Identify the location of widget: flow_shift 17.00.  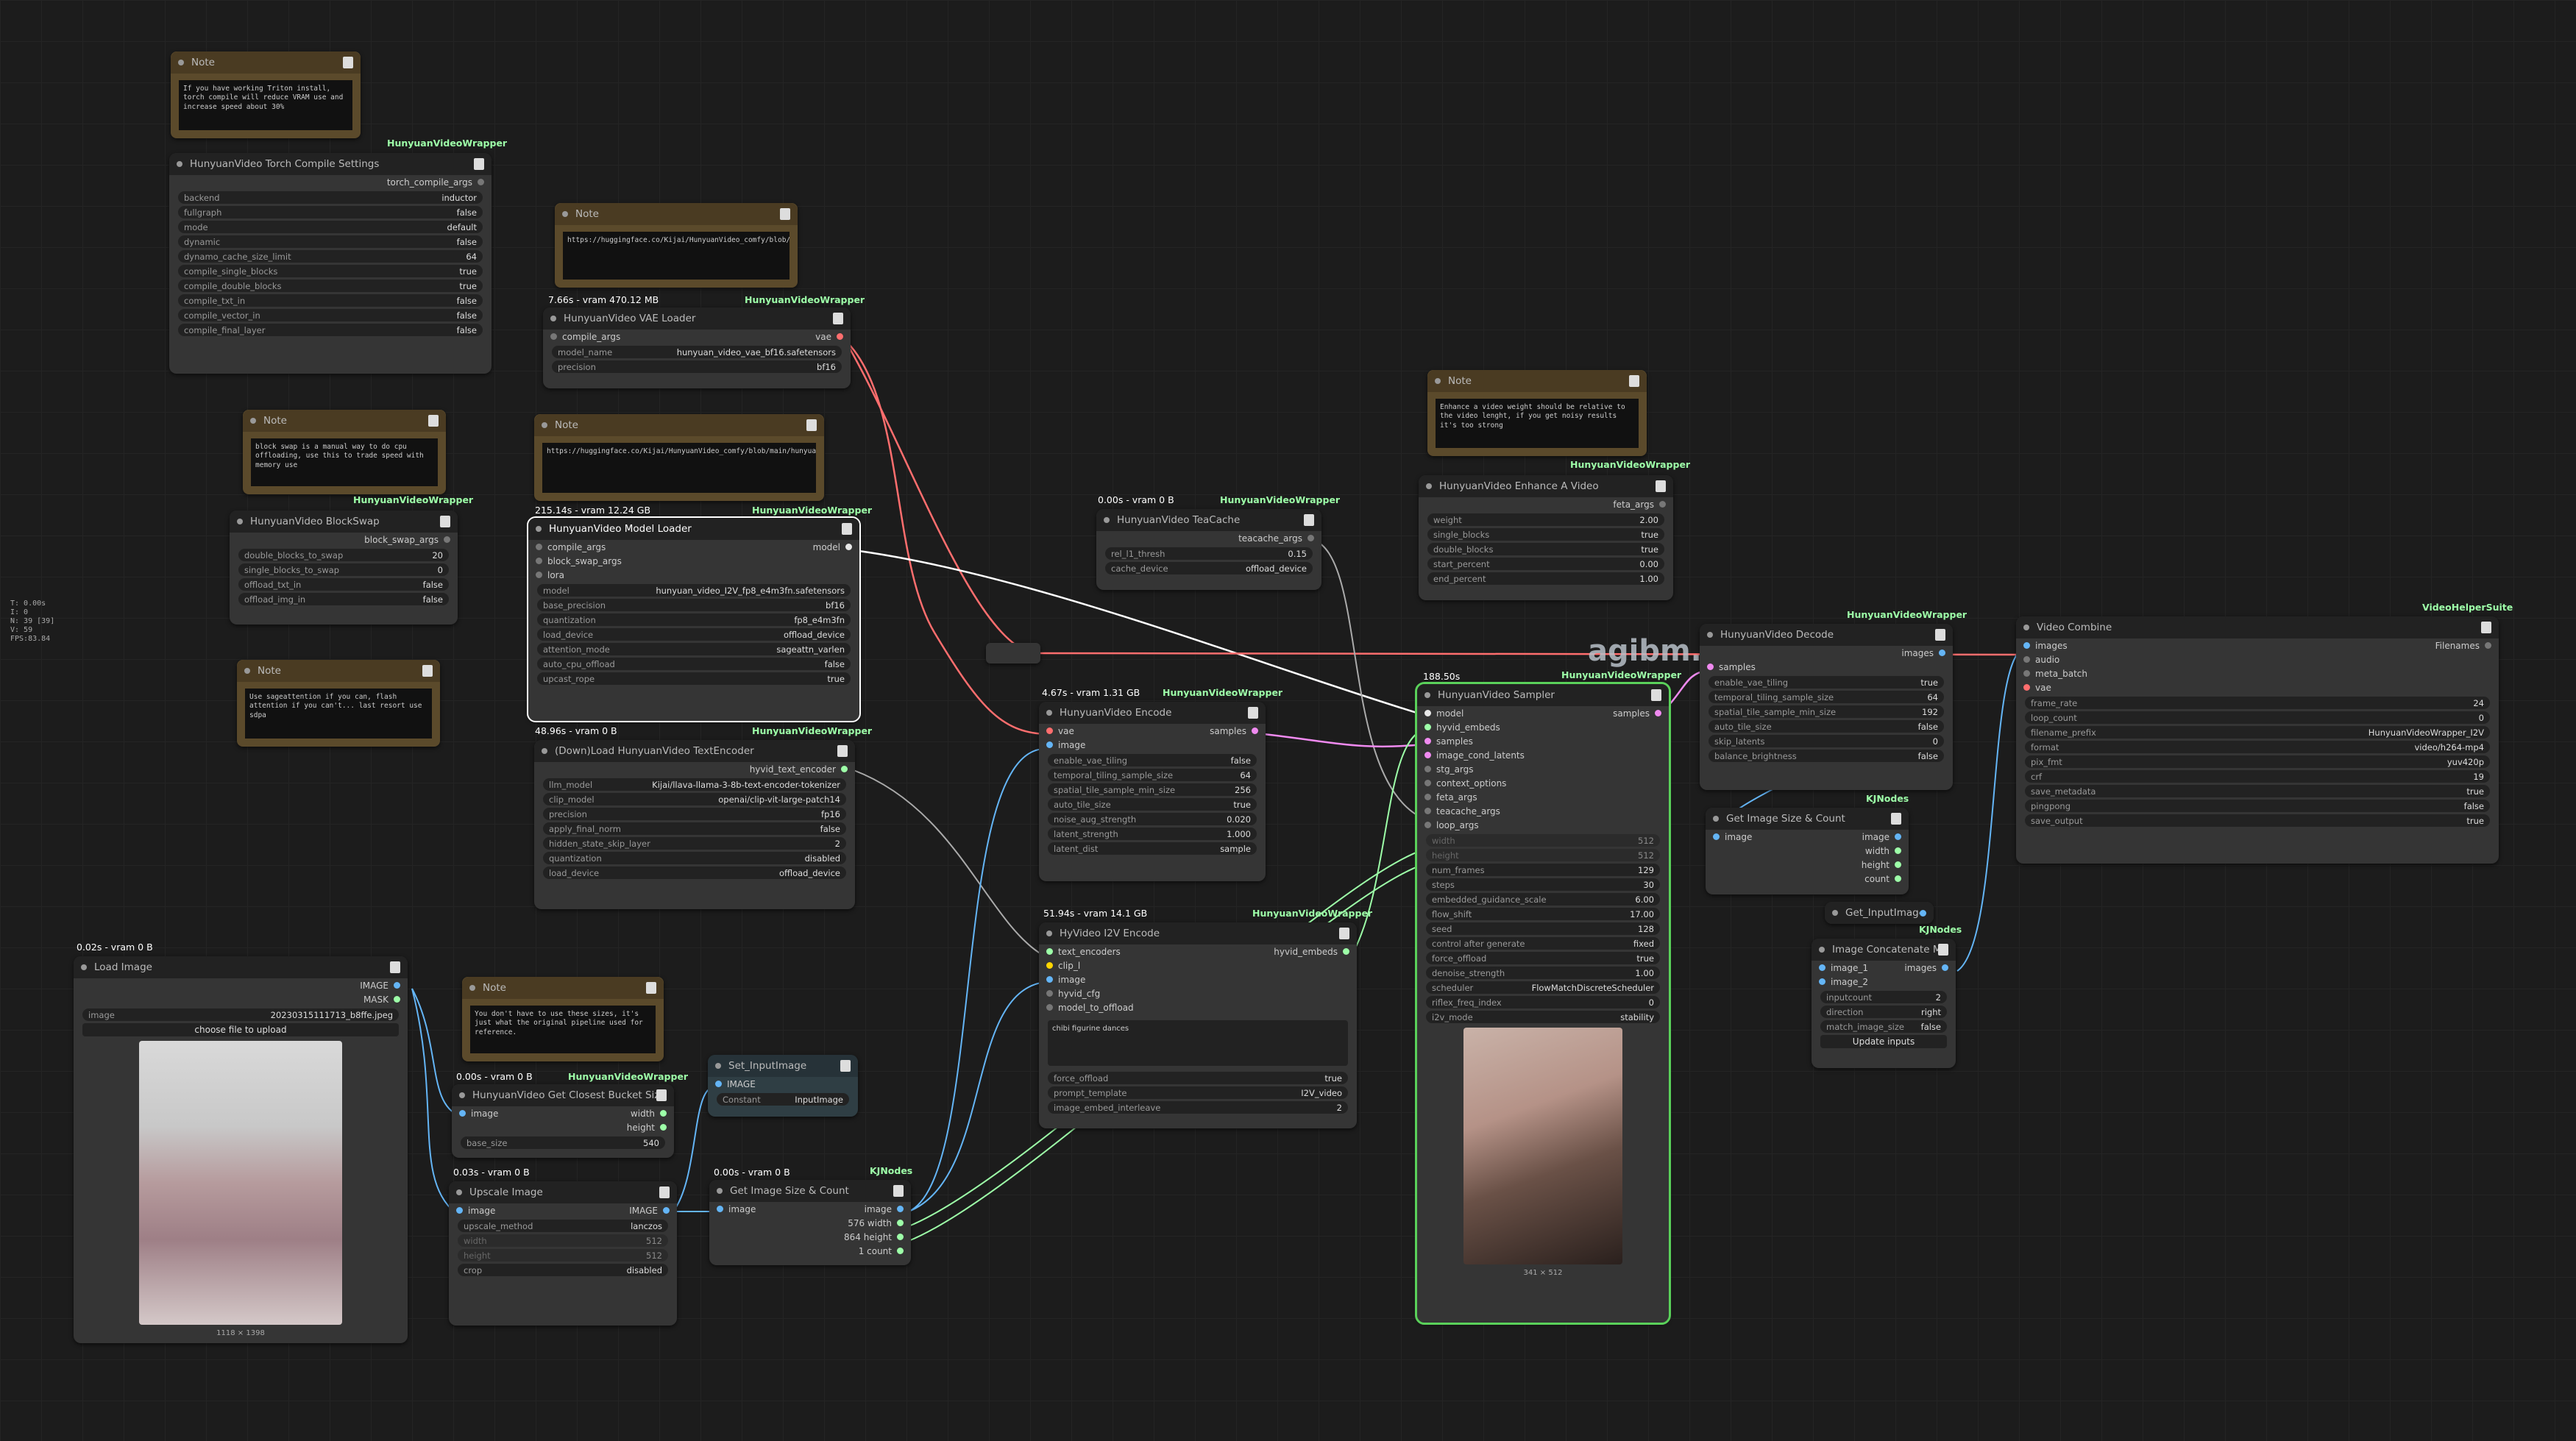
(1543, 914).